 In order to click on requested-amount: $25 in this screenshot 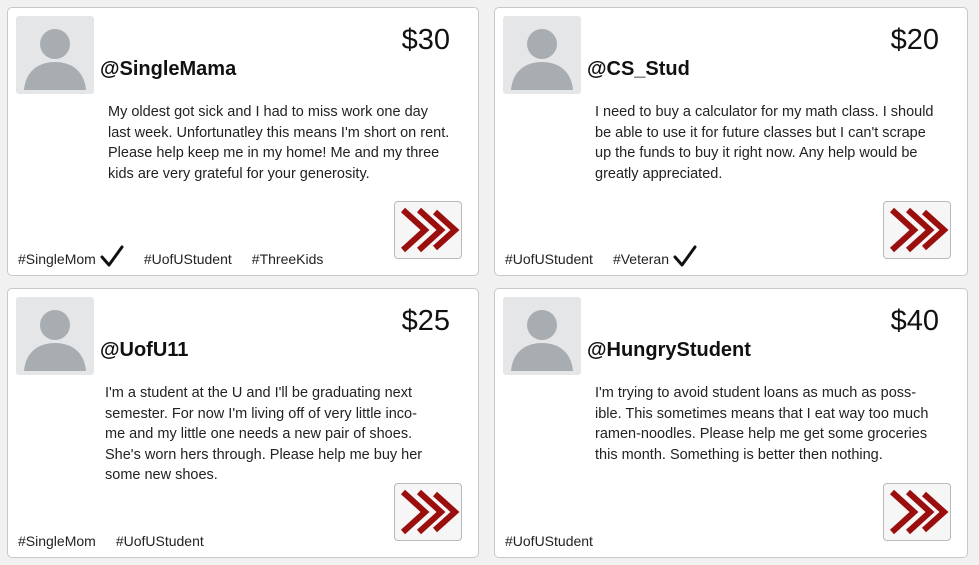, I will do `click(425, 321)`.